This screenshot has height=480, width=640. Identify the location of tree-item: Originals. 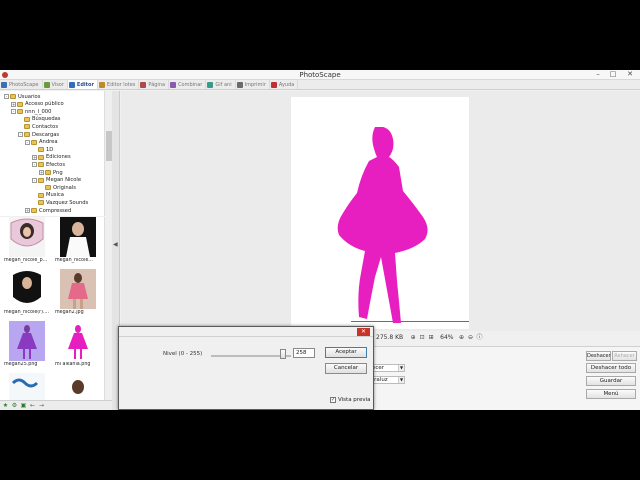
(57, 187).